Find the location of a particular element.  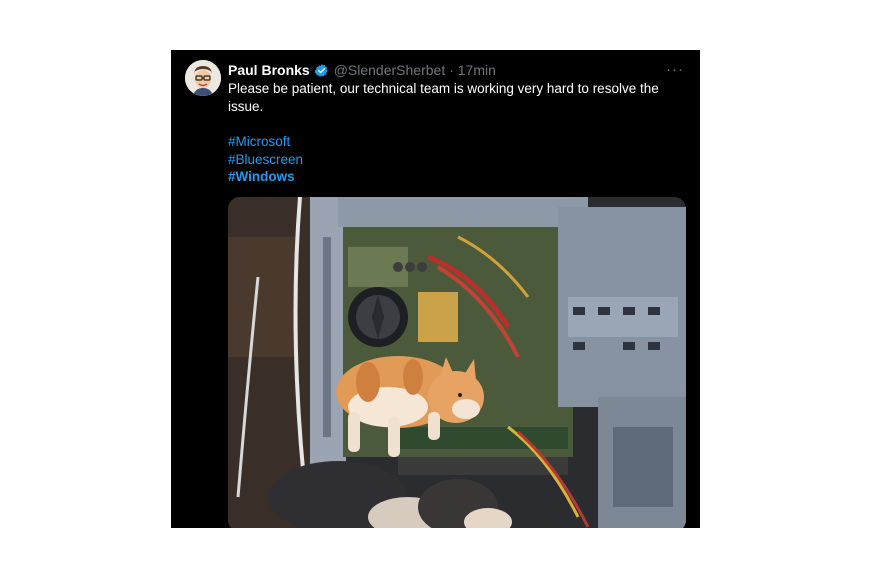

avatar-face-icon is located at coordinates (203, 78).